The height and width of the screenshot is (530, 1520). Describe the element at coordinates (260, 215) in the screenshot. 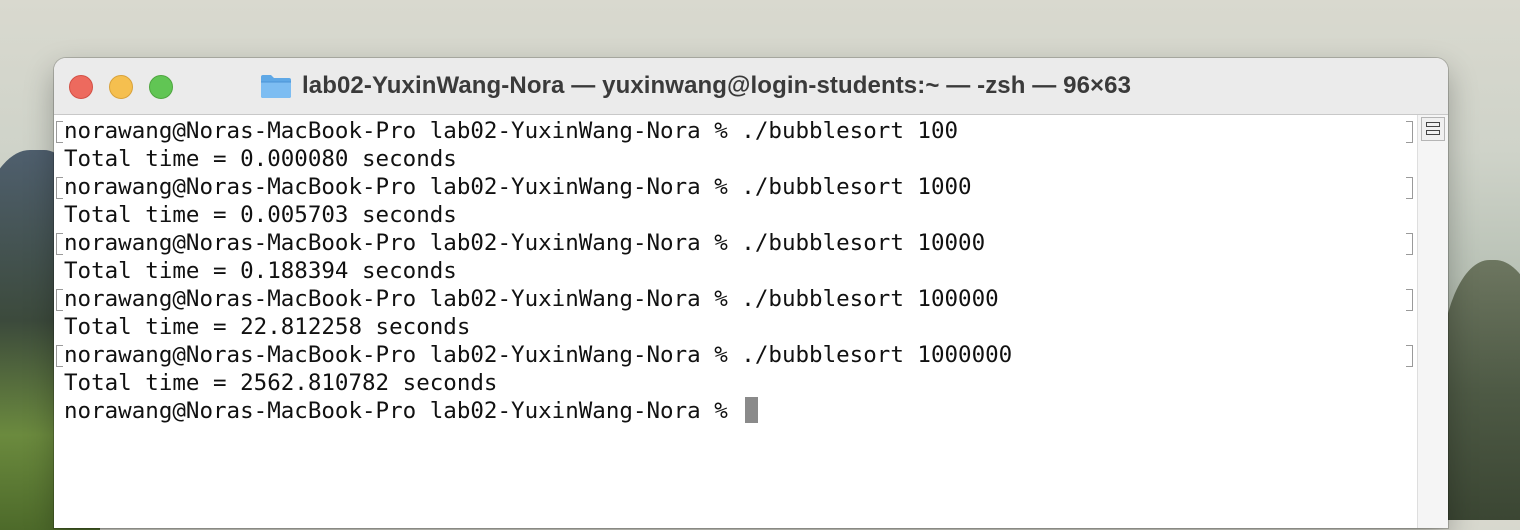

I see `output-line: Total time = 0.005703 seconds` at that location.